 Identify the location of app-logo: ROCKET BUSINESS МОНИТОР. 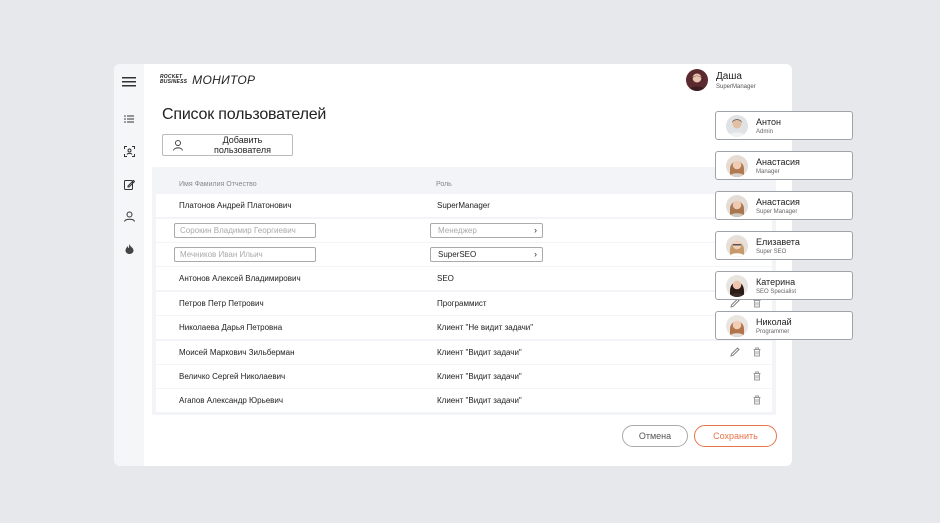
(207, 80).